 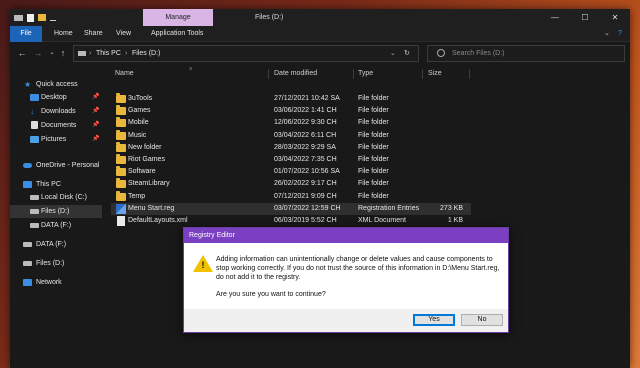 I want to click on quick-access-toolbar, so click(x=35, y=17).